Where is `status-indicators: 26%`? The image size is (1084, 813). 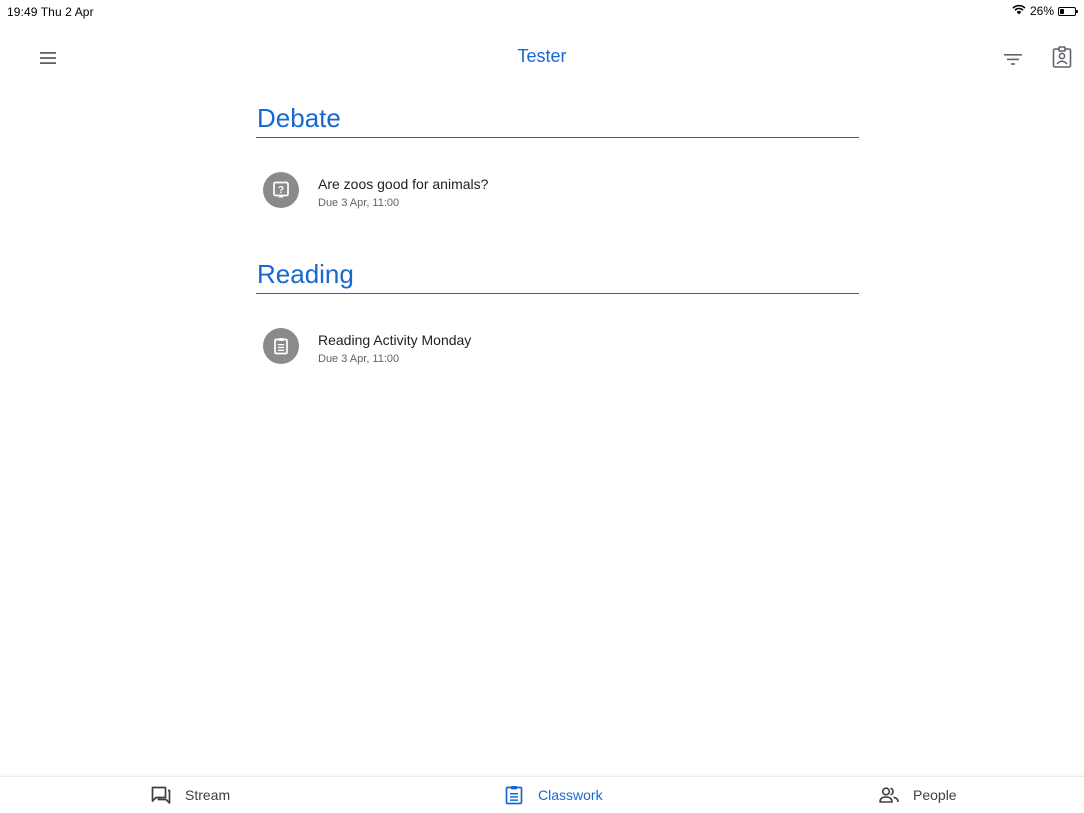
status-indicators: 26% is located at coordinates (1045, 11).